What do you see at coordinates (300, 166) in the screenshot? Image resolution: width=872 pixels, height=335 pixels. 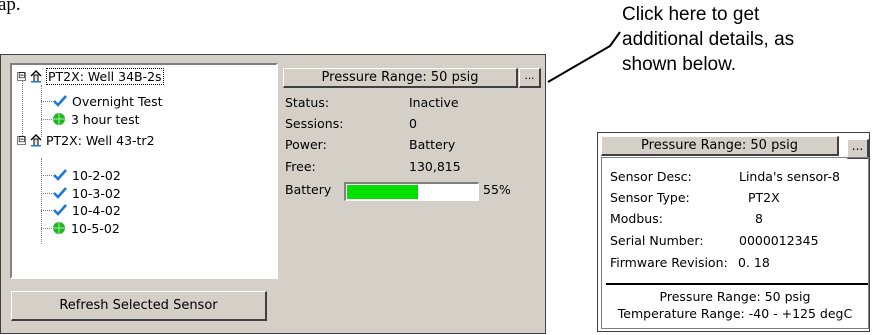 I see `free-label: Free:` at bounding box center [300, 166].